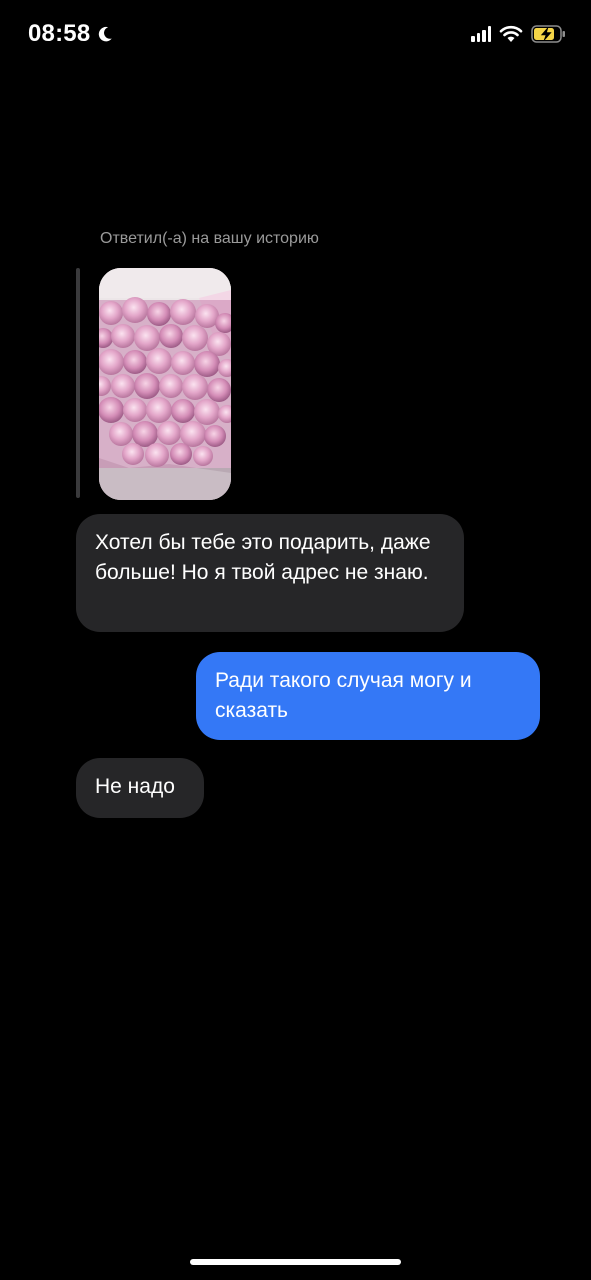 The image size is (591, 1280). What do you see at coordinates (78, 383) in the screenshot?
I see `reply-quote-bar` at bounding box center [78, 383].